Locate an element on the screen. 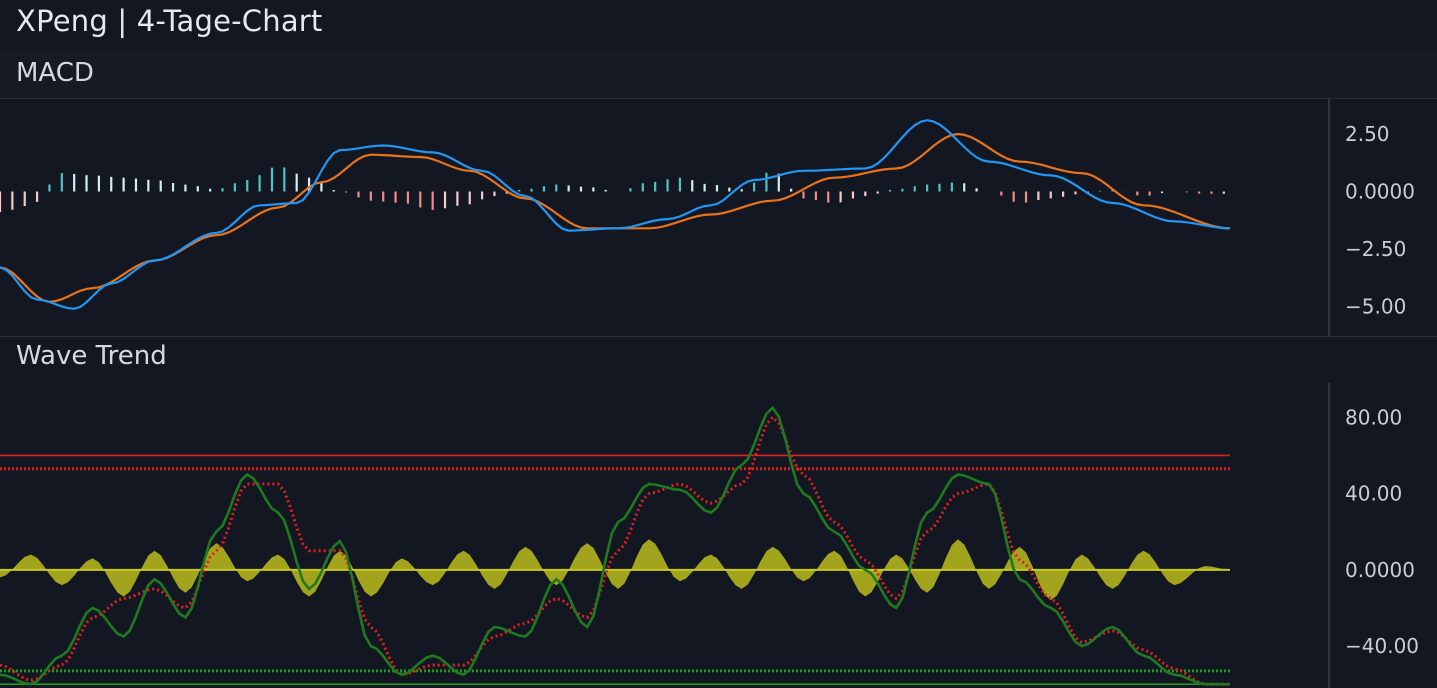 The image size is (1437, 688). y-tick-label: −2.50 is located at coordinates (1375, 249).